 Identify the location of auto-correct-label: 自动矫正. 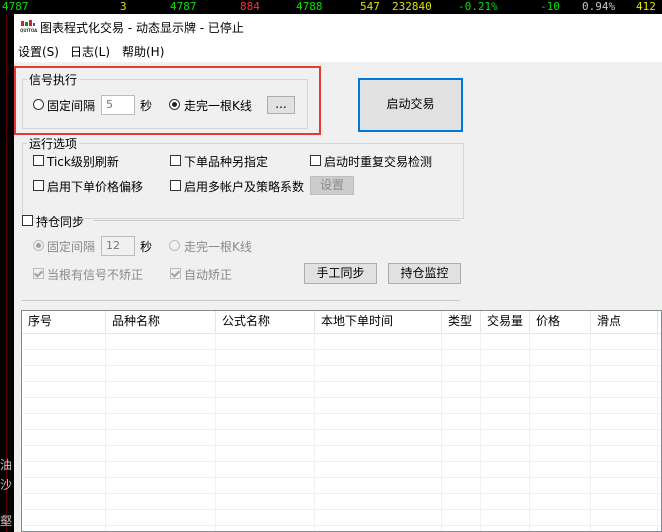
(208, 275).